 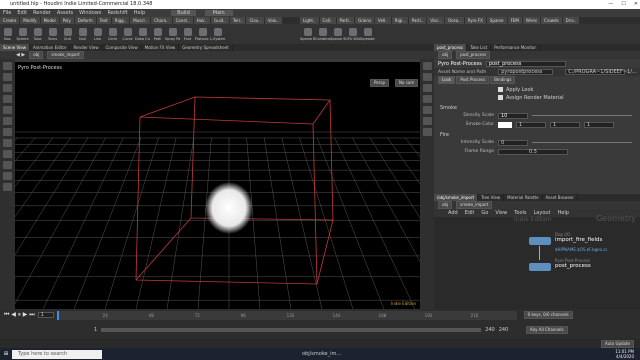 What do you see at coordinates (65, 55) in the screenshot?
I see `path-node: smoke_import` at bounding box center [65, 55].